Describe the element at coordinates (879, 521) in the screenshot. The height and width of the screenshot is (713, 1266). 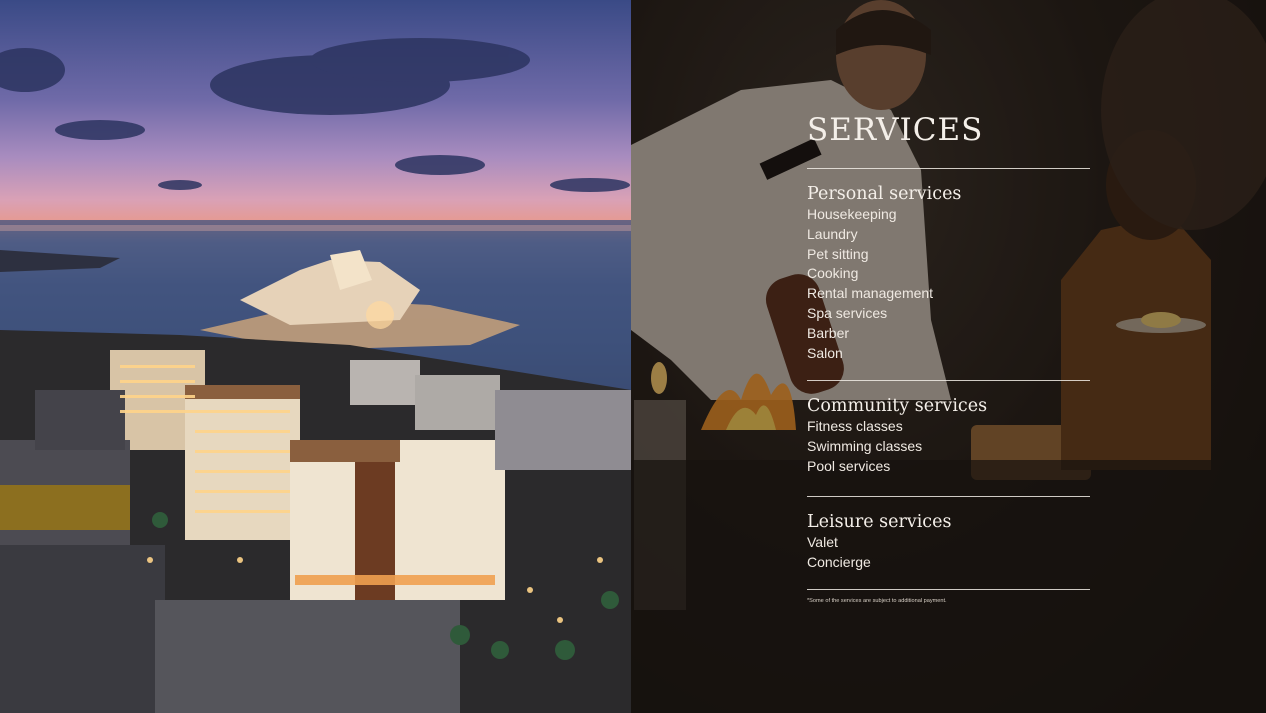
I see `section-title-leisure: Leisure services` at that location.